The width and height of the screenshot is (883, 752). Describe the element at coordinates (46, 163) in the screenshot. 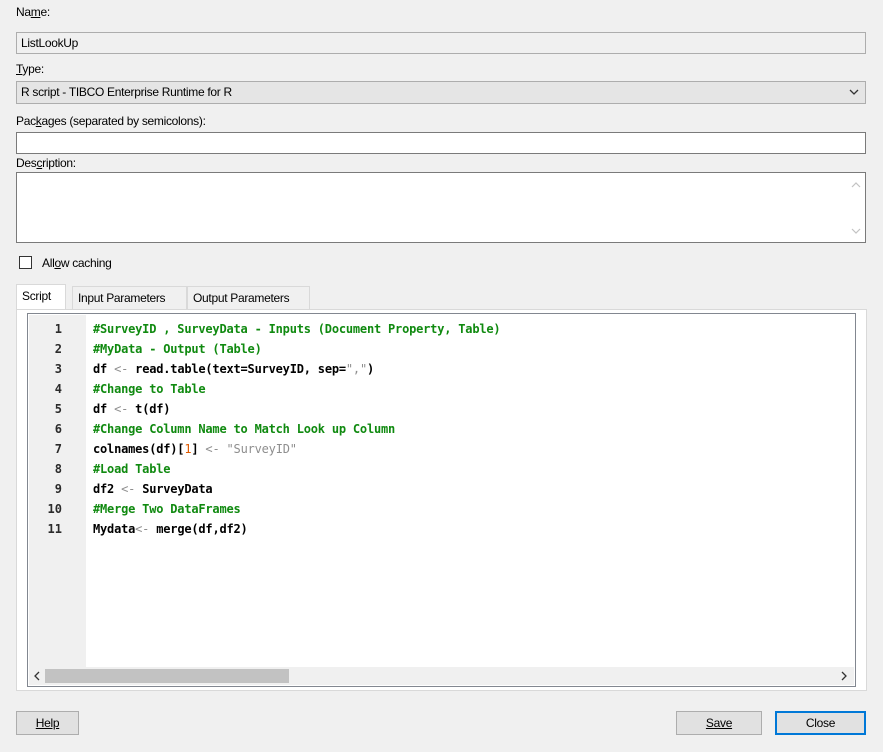

I see `description-label: Description:` at that location.